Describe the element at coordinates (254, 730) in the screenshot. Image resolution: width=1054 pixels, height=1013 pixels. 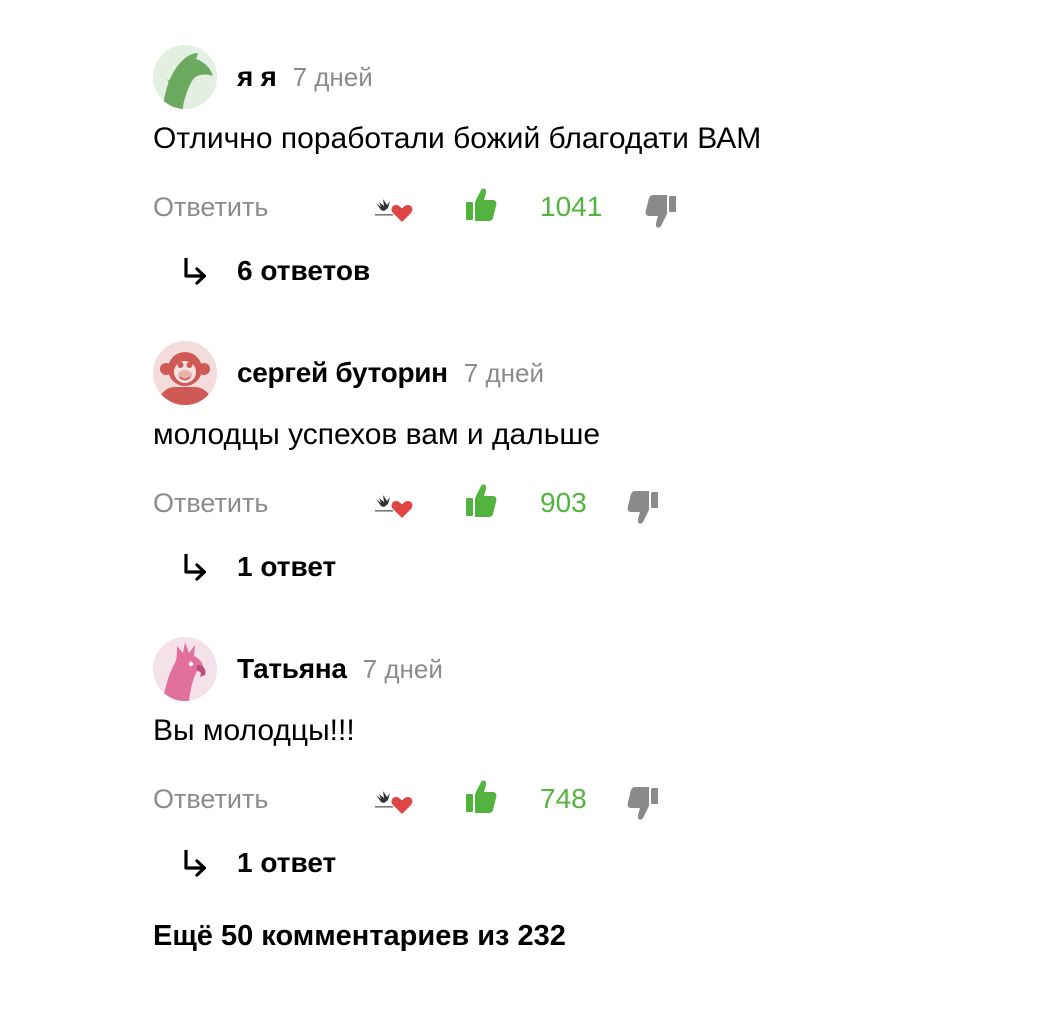
I see `comment-text: Вы молодцы!!!` at that location.